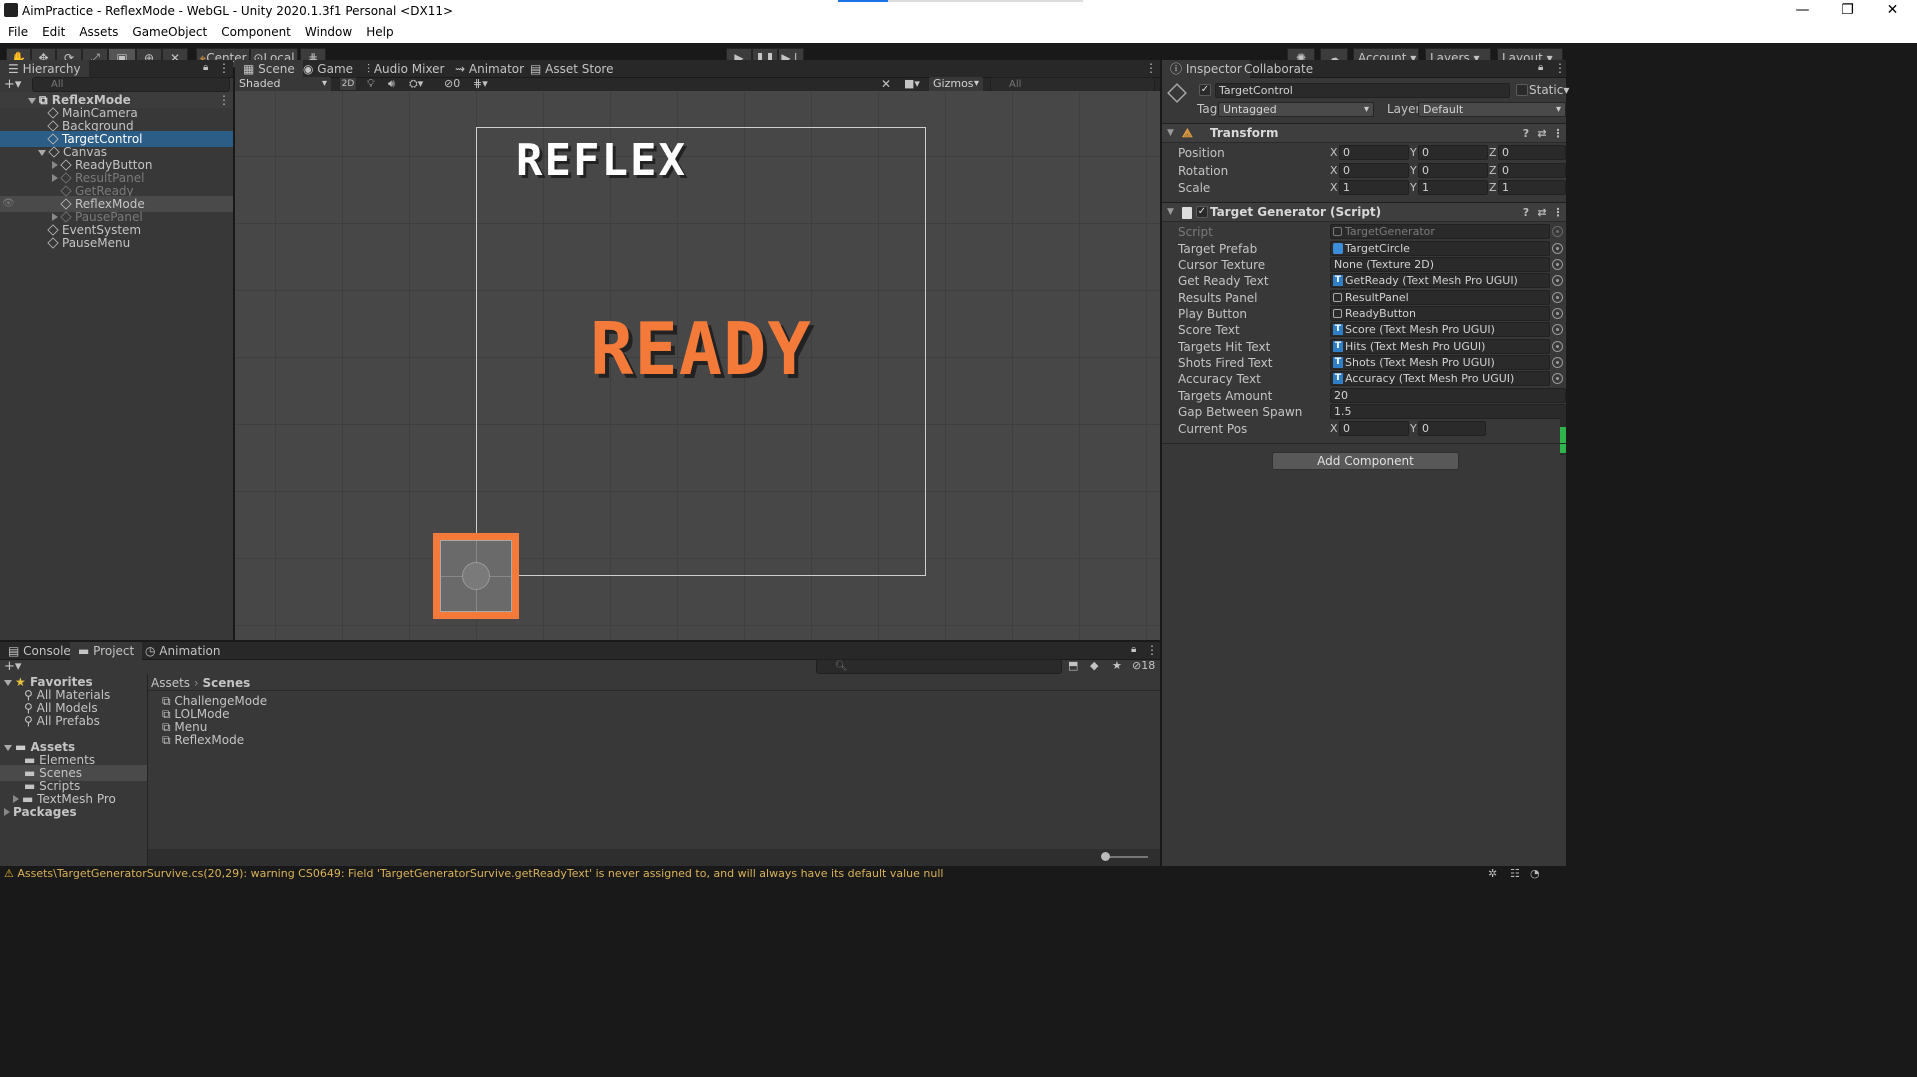 This screenshot has height=1077, width=1917. What do you see at coordinates (1202, 212) in the screenshot?
I see `component-enabled-checkbox: ✓` at bounding box center [1202, 212].